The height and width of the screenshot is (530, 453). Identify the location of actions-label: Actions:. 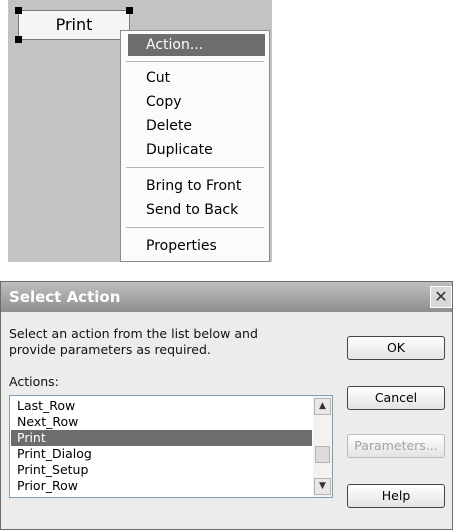
(34, 381).